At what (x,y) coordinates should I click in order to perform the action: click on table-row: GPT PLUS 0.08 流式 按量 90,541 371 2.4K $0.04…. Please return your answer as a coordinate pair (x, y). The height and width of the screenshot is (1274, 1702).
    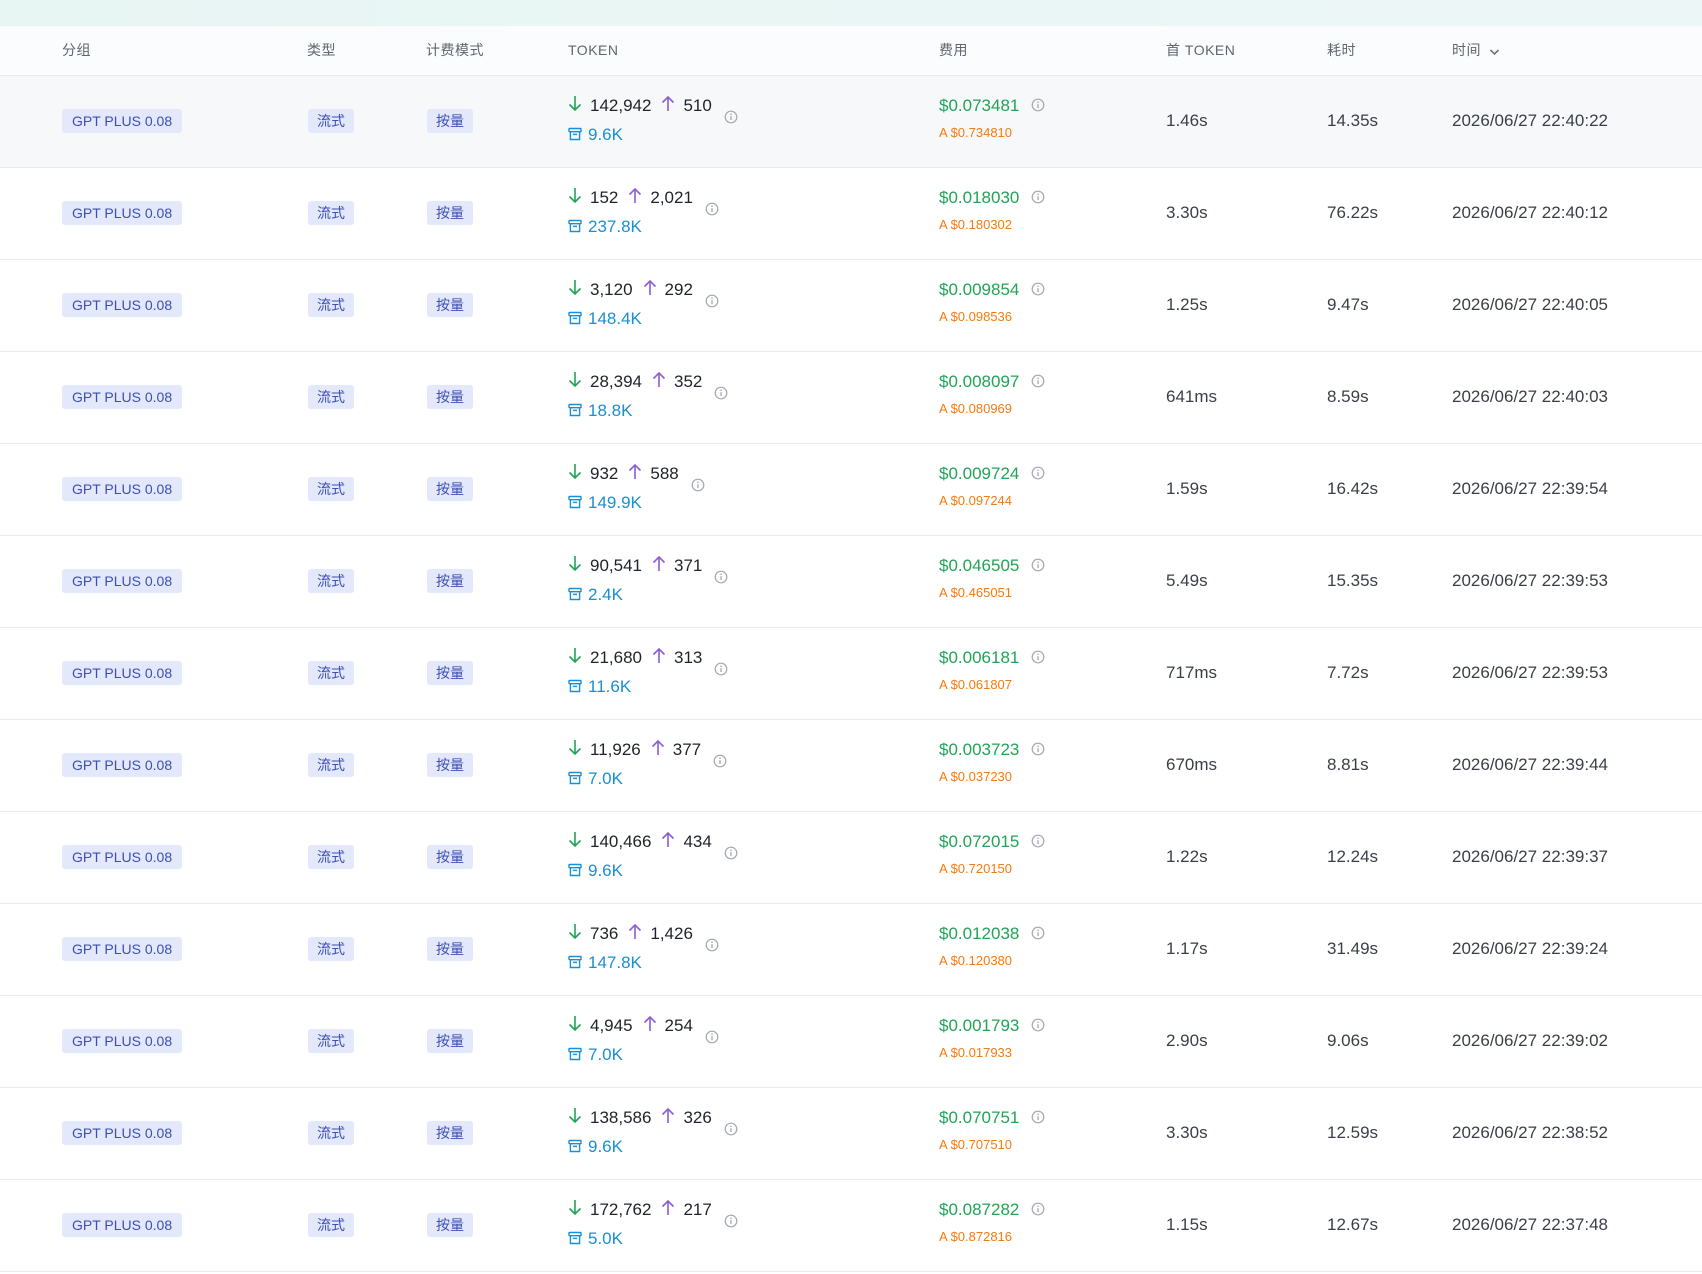
    Looking at the image, I should click on (851, 582).